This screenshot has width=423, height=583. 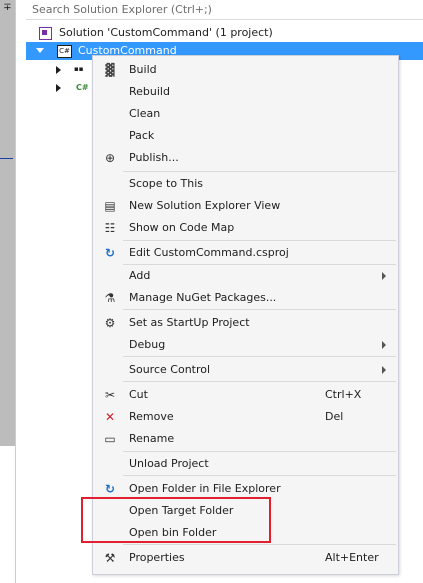 What do you see at coordinates (245, 439) in the screenshot?
I see `menu-item-rename: ▭ Rename` at bounding box center [245, 439].